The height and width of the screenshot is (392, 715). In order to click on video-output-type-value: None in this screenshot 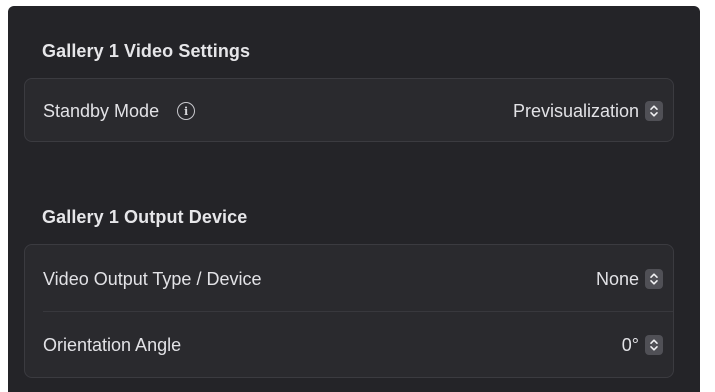, I will do `click(617, 278)`.